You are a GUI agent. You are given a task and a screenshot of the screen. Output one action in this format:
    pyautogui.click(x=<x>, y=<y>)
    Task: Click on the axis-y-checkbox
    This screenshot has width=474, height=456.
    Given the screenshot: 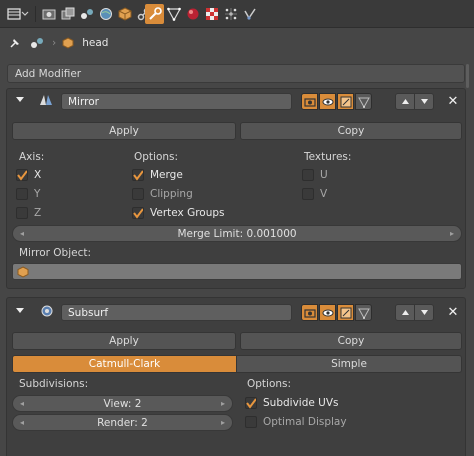 What is the action you would take?
    pyautogui.click(x=22, y=194)
    